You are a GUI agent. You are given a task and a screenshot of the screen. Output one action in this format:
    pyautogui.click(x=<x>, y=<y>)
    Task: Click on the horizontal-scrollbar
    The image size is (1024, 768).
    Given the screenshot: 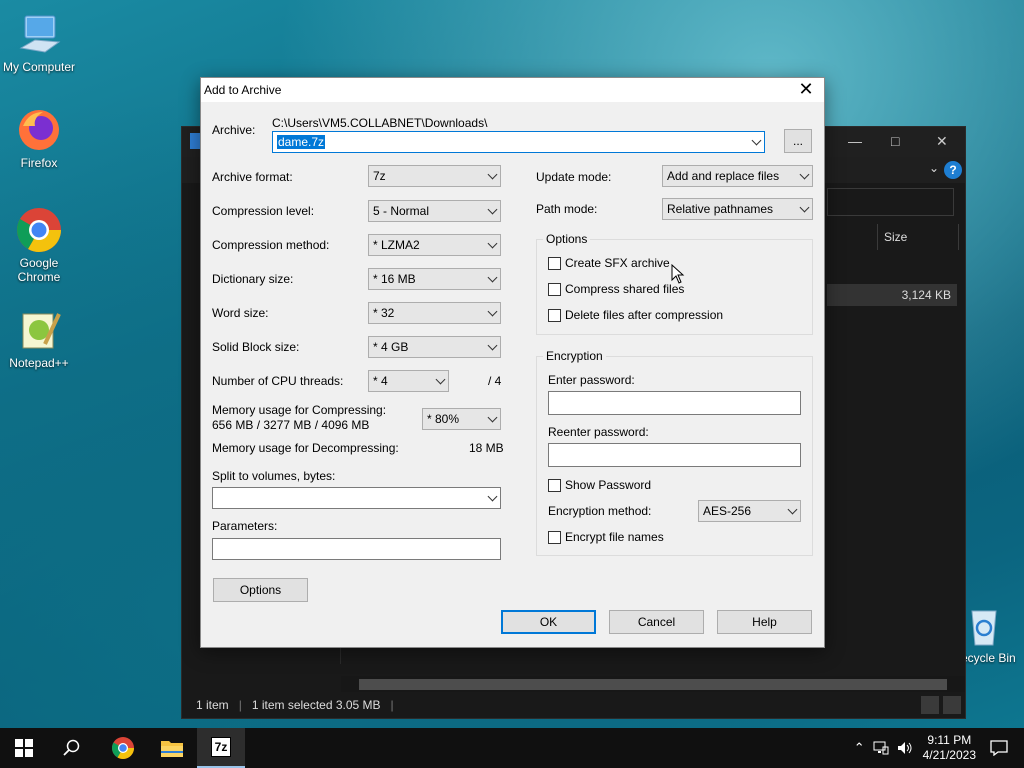 What is the action you would take?
    pyautogui.click(x=653, y=684)
    